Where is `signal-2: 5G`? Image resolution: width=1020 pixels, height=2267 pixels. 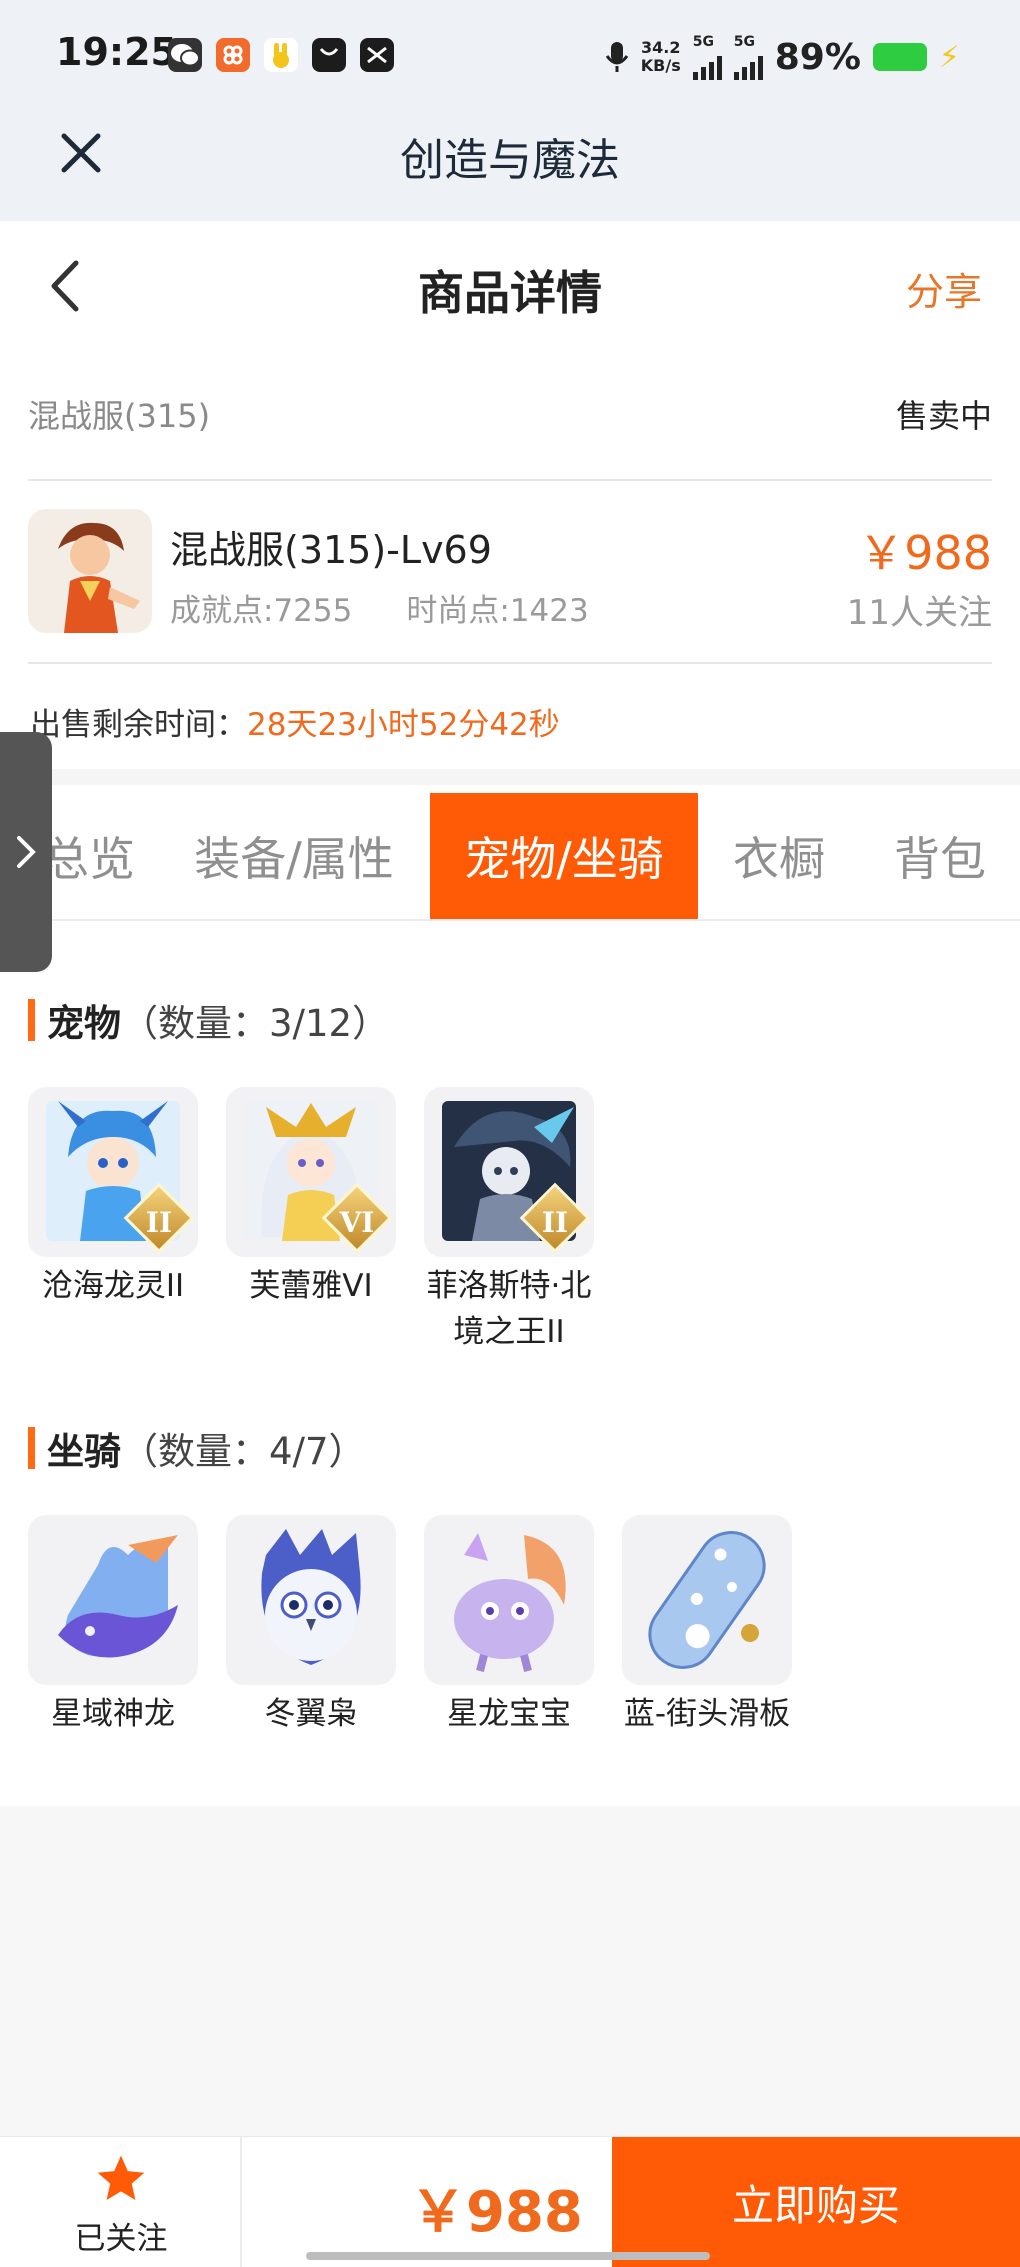 signal-2: 5G is located at coordinates (748, 57).